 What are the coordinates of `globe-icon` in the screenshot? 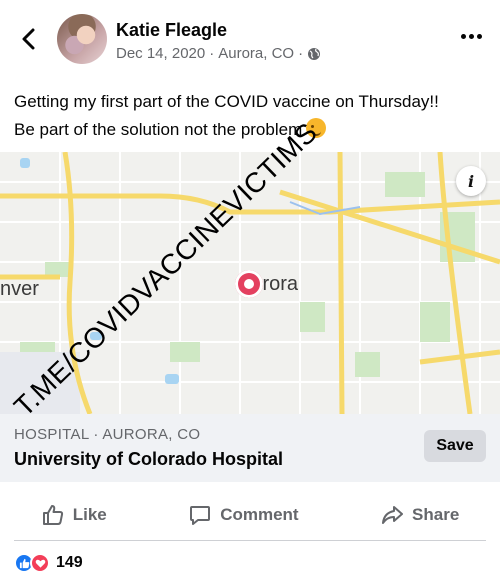 It's located at (314, 53).